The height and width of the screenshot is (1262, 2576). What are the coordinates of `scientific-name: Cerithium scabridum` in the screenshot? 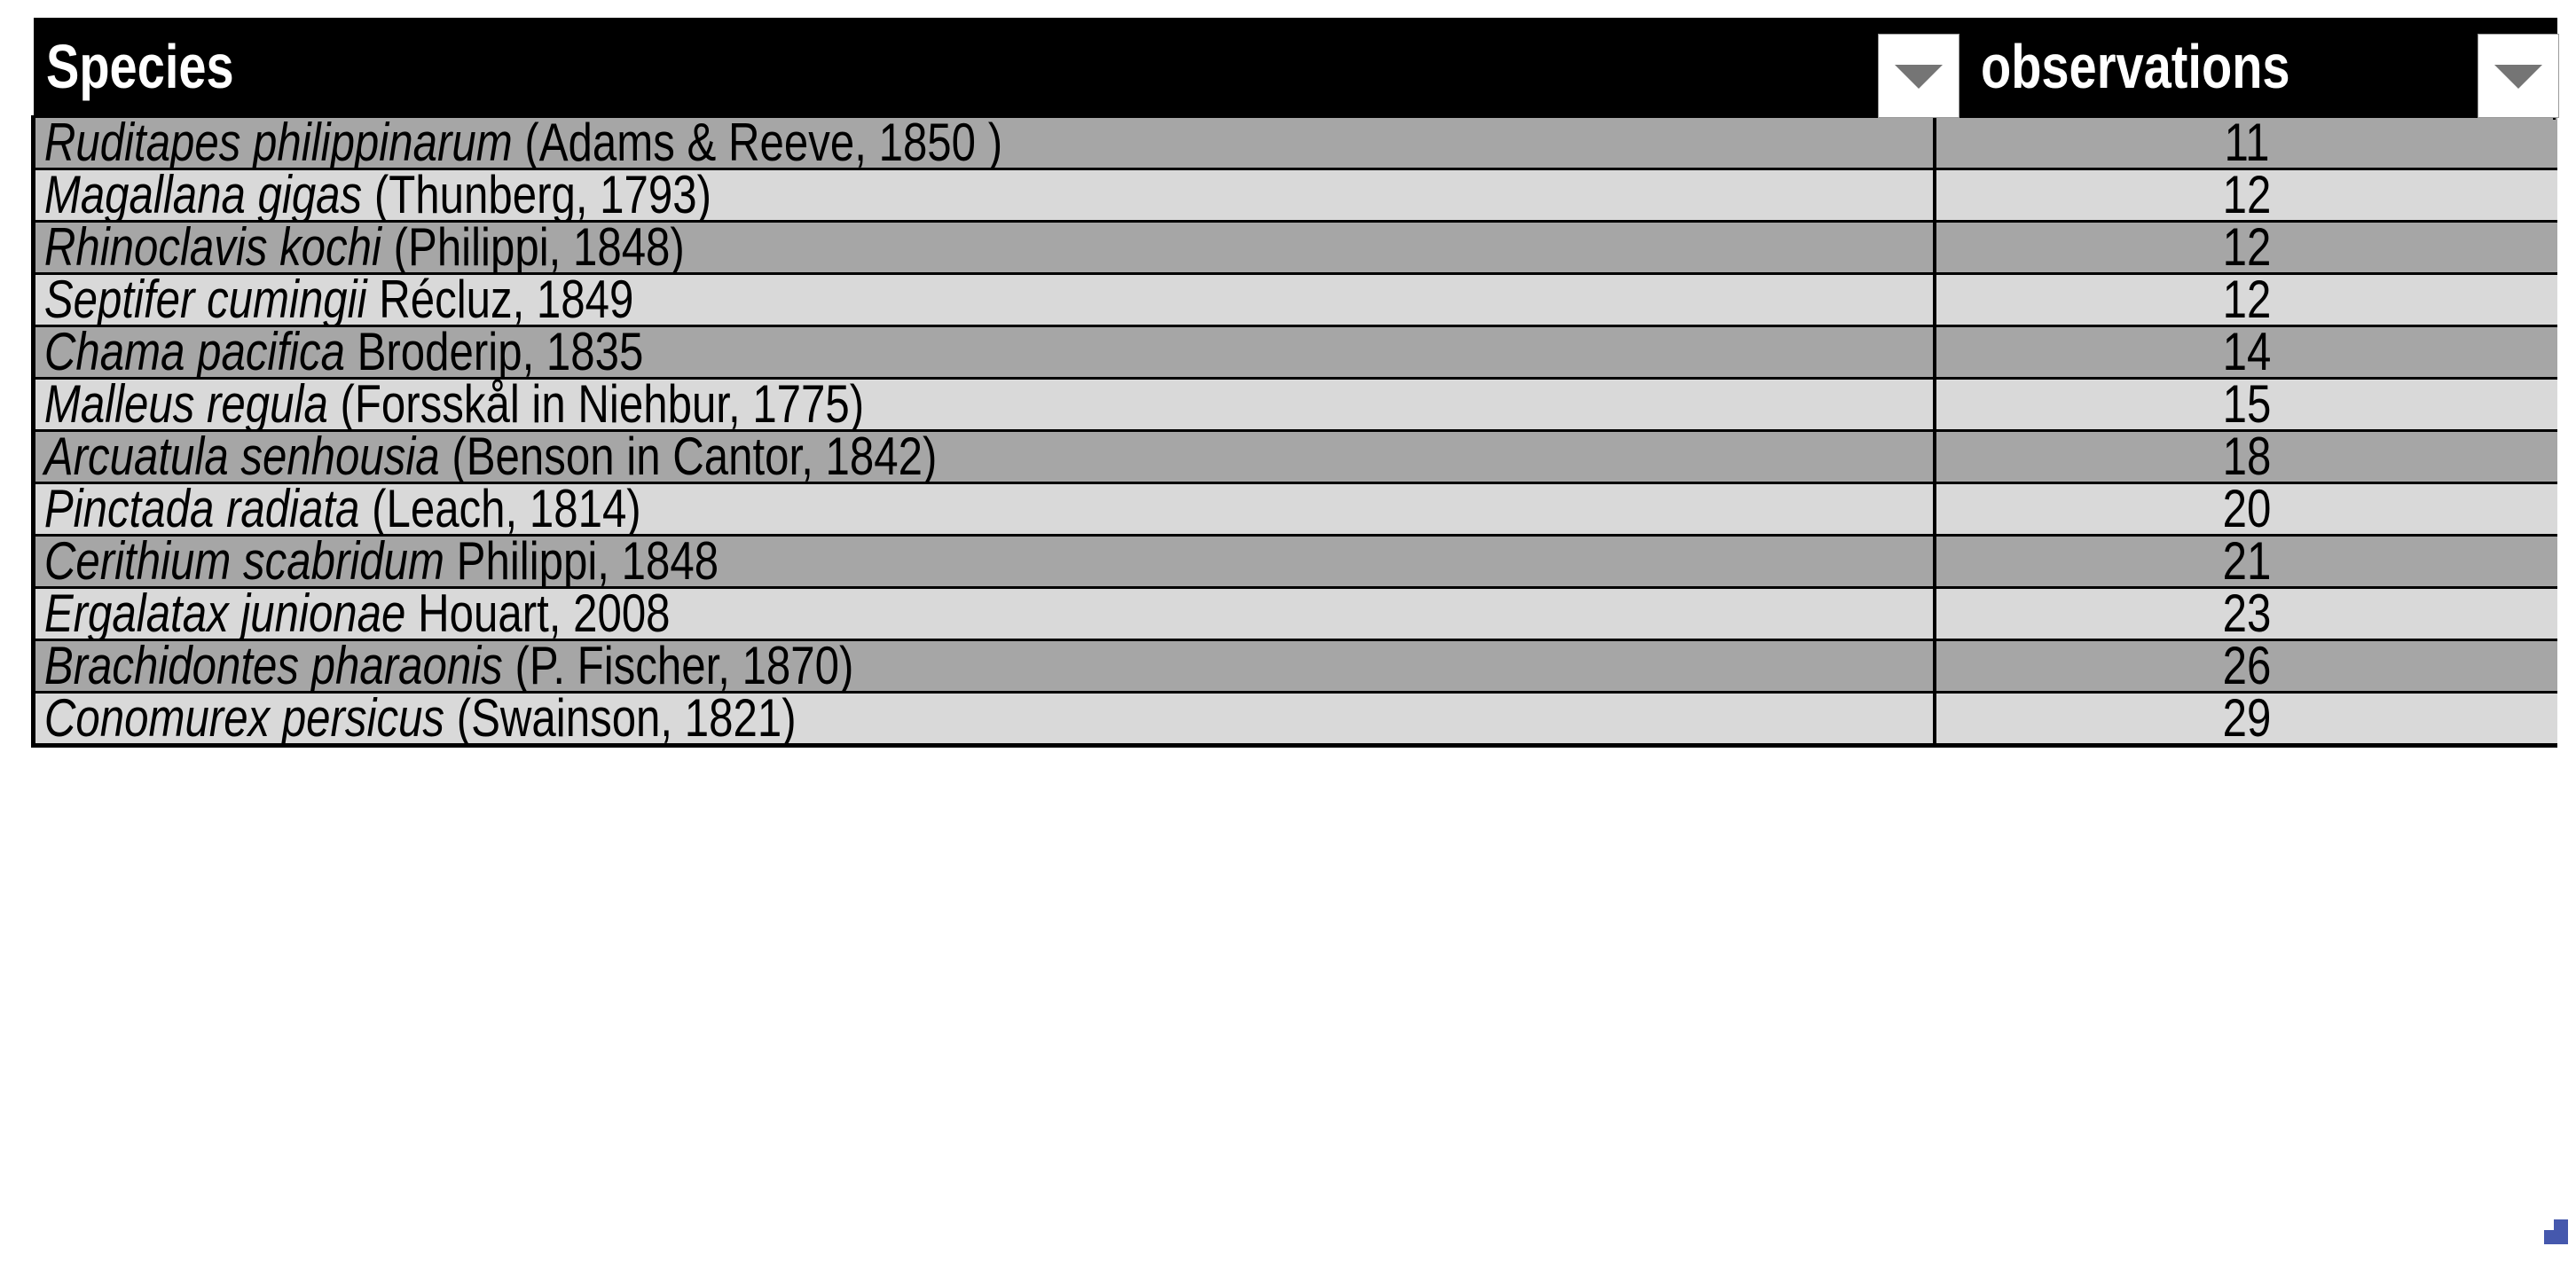 It's located at (243, 561).